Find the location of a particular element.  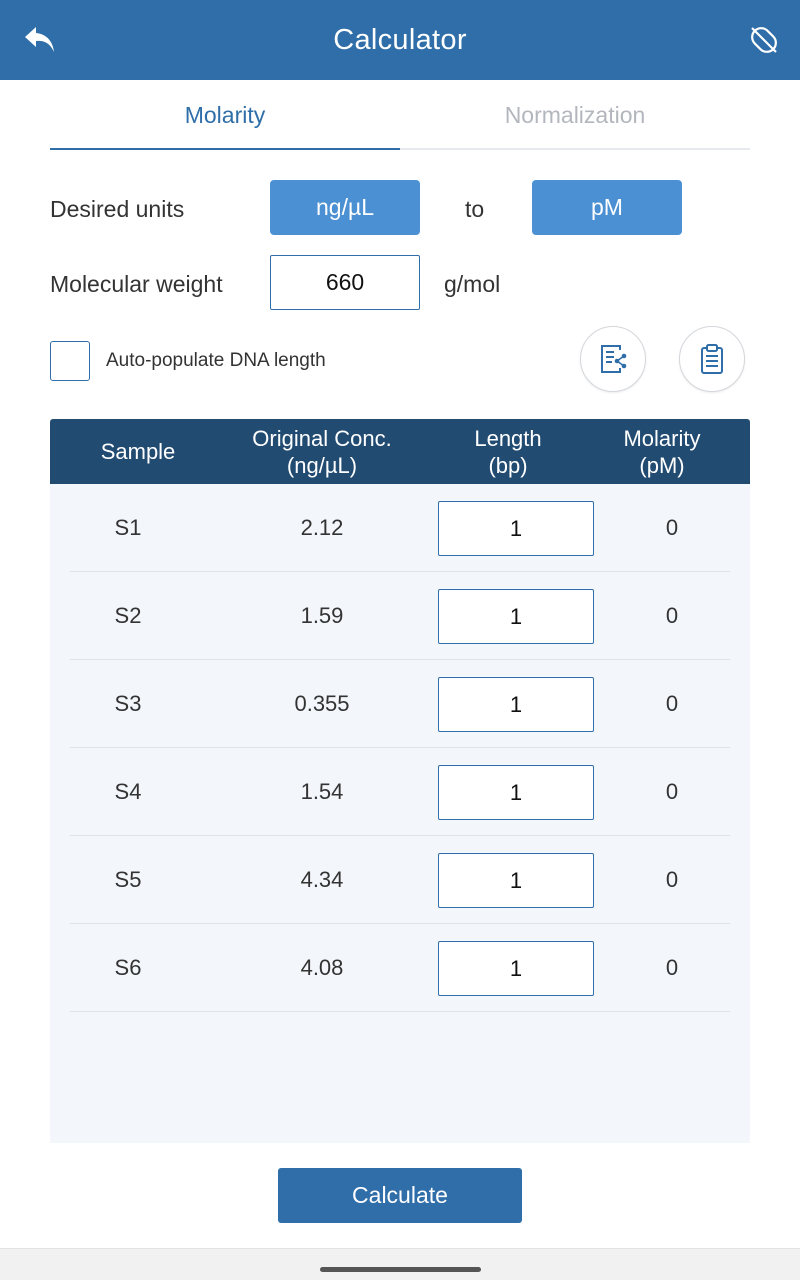

table-row: S6 4.08 0 is located at coordinates (400, 968).